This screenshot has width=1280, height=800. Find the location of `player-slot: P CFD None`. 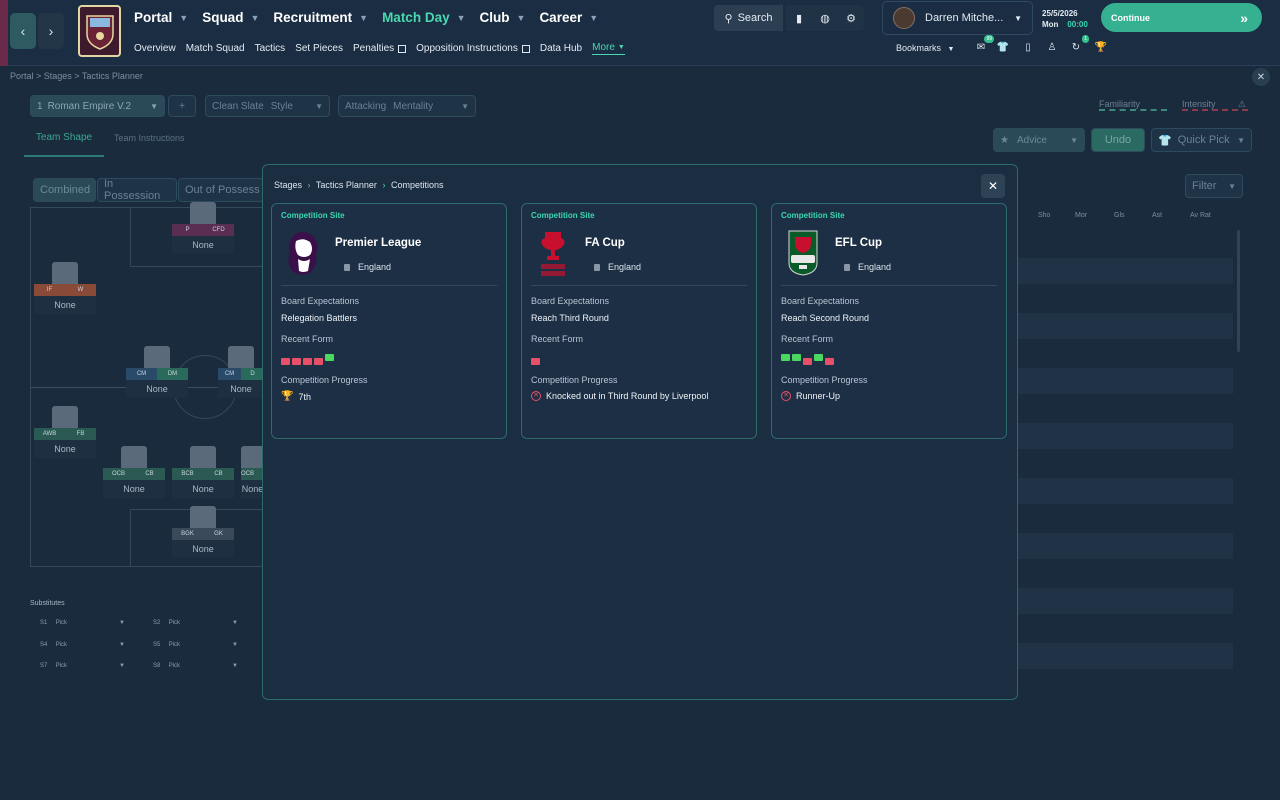

player-slot: P CFD None is located at coordinates (203, 230).